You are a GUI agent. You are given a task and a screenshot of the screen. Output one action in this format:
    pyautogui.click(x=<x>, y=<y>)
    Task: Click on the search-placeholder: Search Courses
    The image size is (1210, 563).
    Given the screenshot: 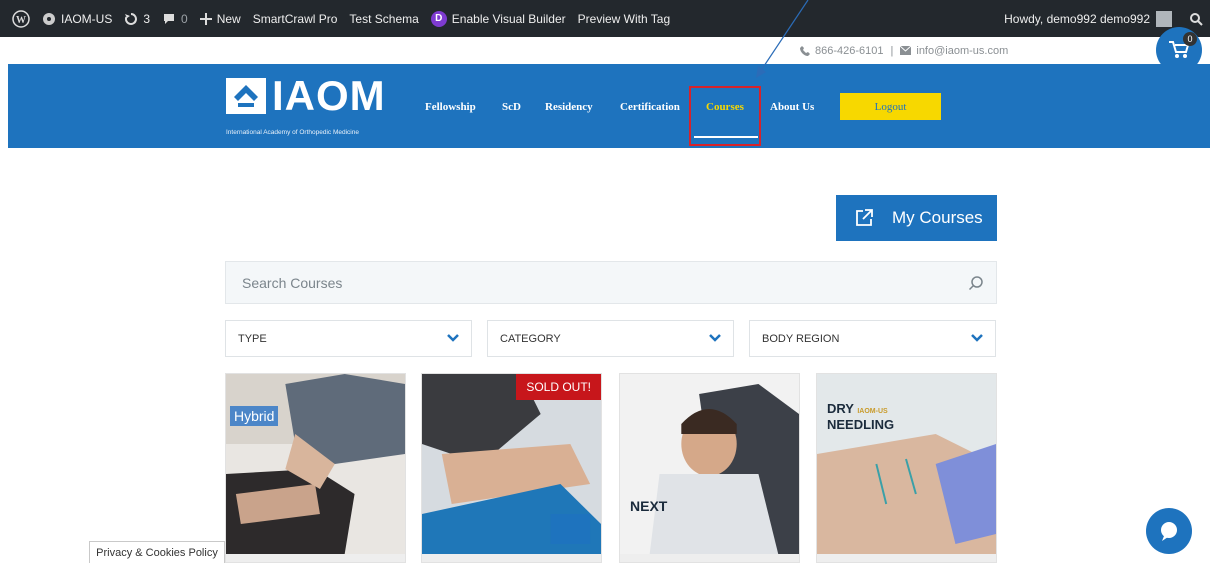 What is the action you would take?
    pyautogui.click(x=292, y=282)
    